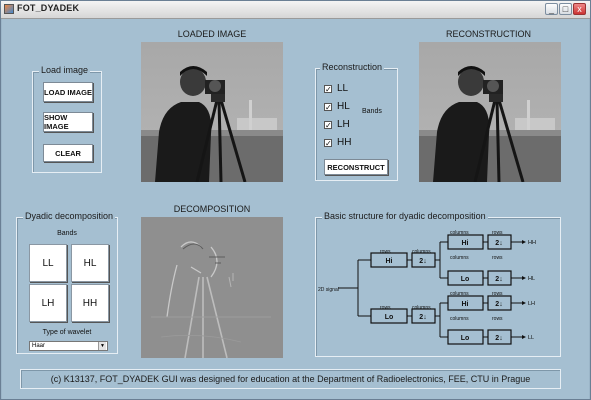 The image size is (591, 400). Describe the element at coordinates (336, 88) in the screenshot. I see `band-ll-checkbox: ✓ LL` at that location.